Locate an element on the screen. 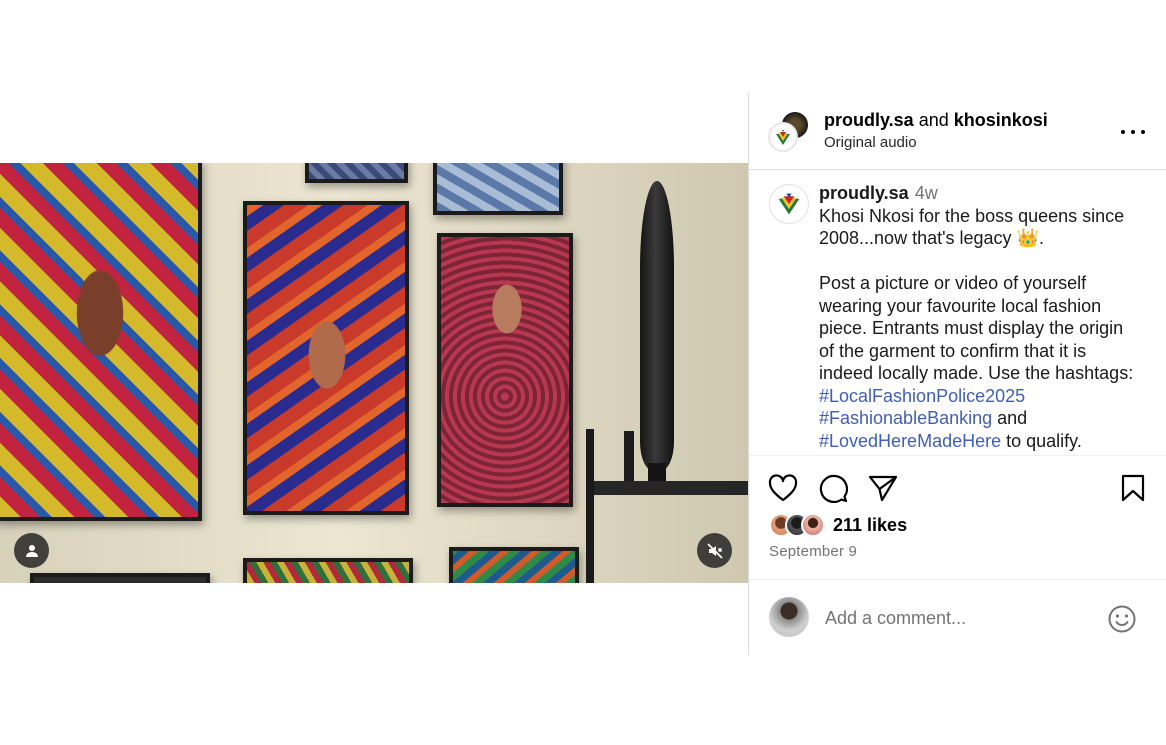  heart-icon is located at coordinates (783, 488).